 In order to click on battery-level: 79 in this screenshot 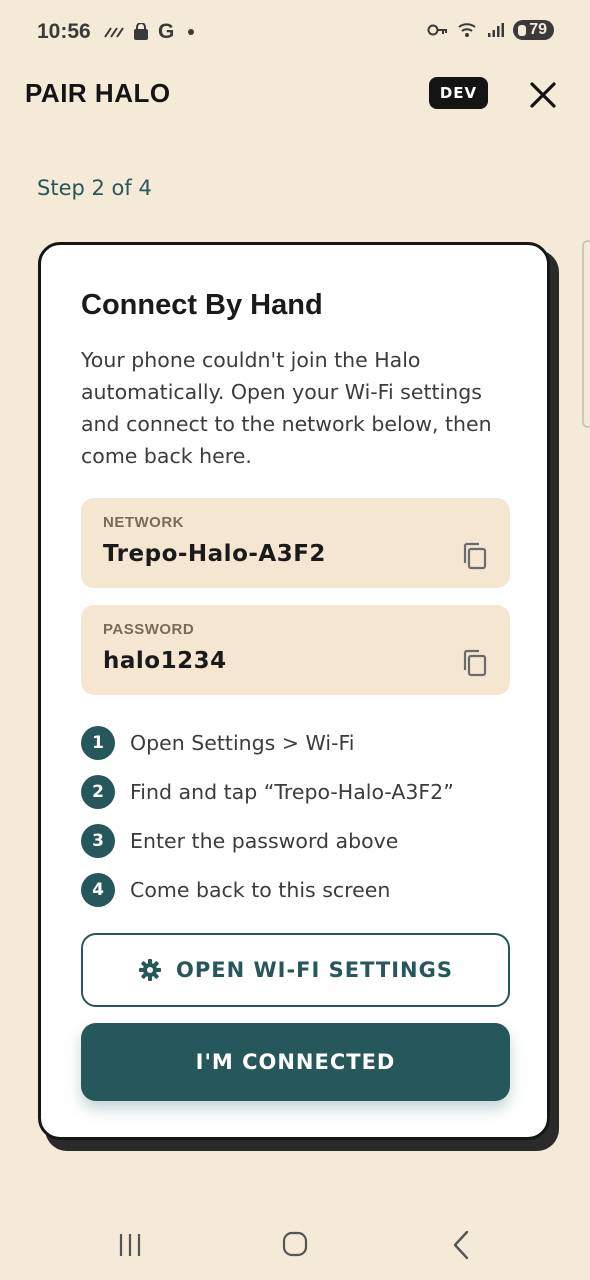, I will do `click(538, 29)`.